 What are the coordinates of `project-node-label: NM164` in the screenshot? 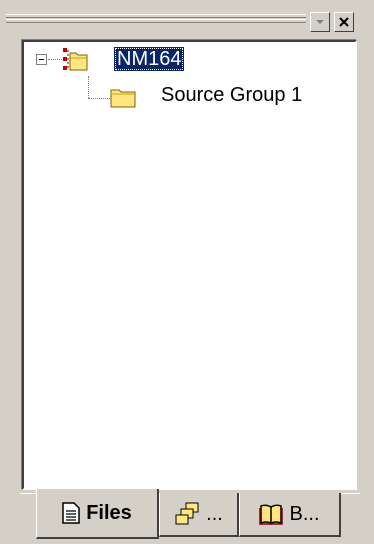 It's located at (149, 59).